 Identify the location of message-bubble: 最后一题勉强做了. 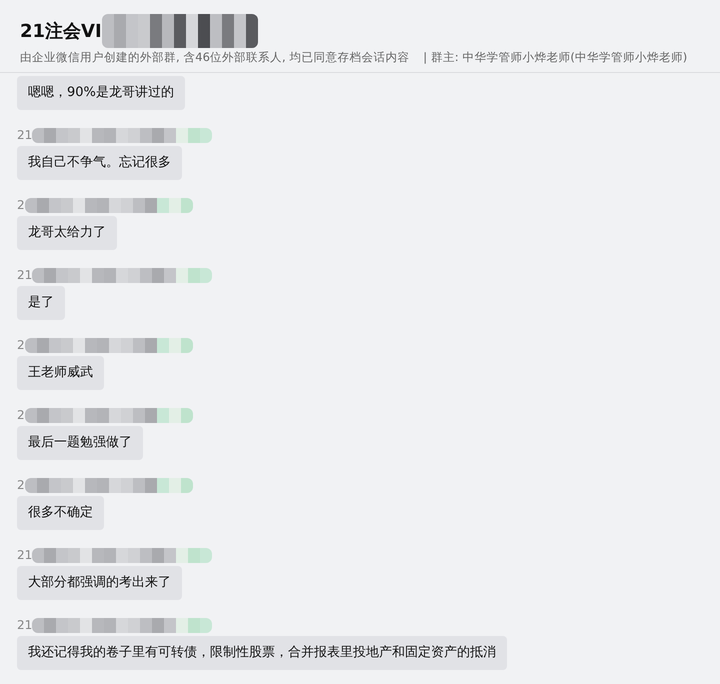
(80, 443).